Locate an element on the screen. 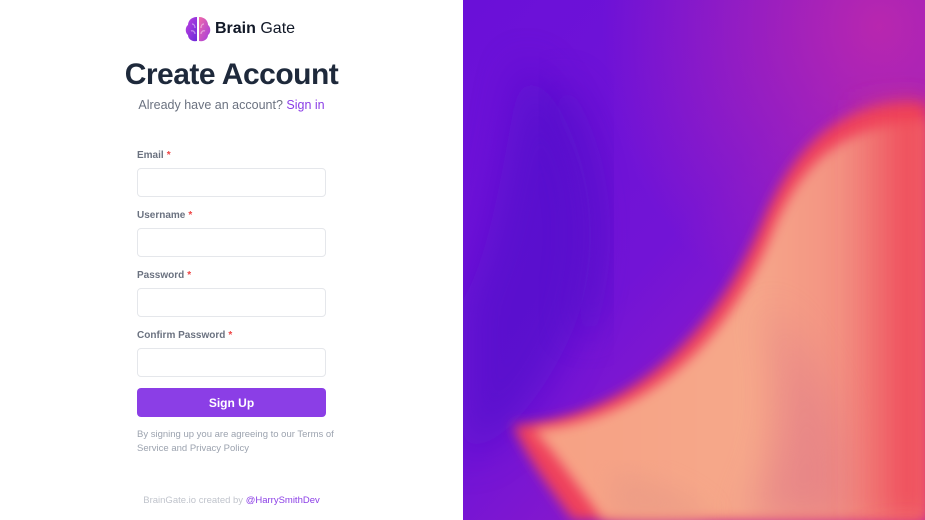  footer-credit: BrainGate.io created by @HarrySmithDev is located at coordinates (231, 500).